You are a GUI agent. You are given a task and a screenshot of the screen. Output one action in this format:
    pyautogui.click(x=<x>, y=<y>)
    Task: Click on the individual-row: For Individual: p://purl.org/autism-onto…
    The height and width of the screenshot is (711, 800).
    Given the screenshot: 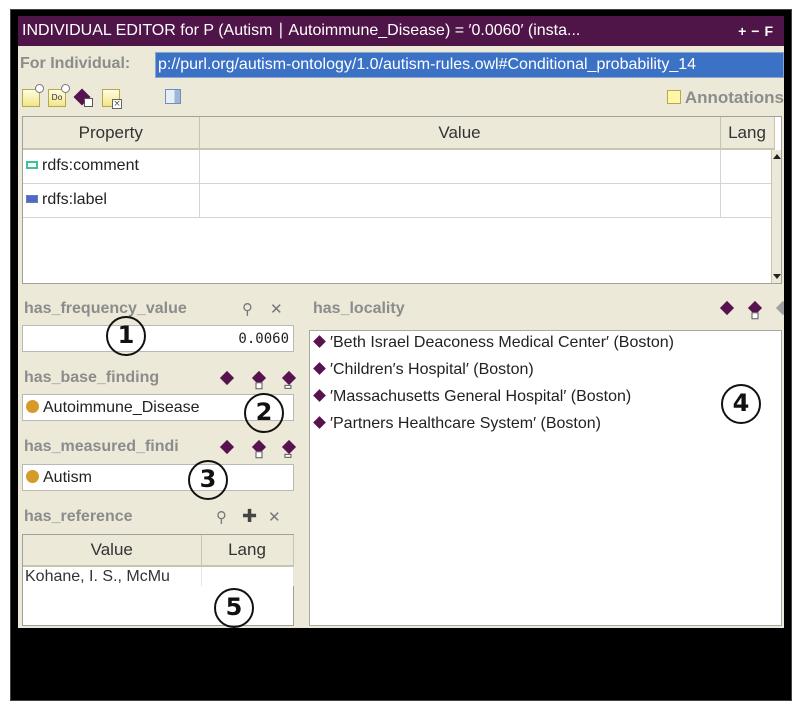 What is the action you would take?
    pyautogui.click(x=401, y=66)
    